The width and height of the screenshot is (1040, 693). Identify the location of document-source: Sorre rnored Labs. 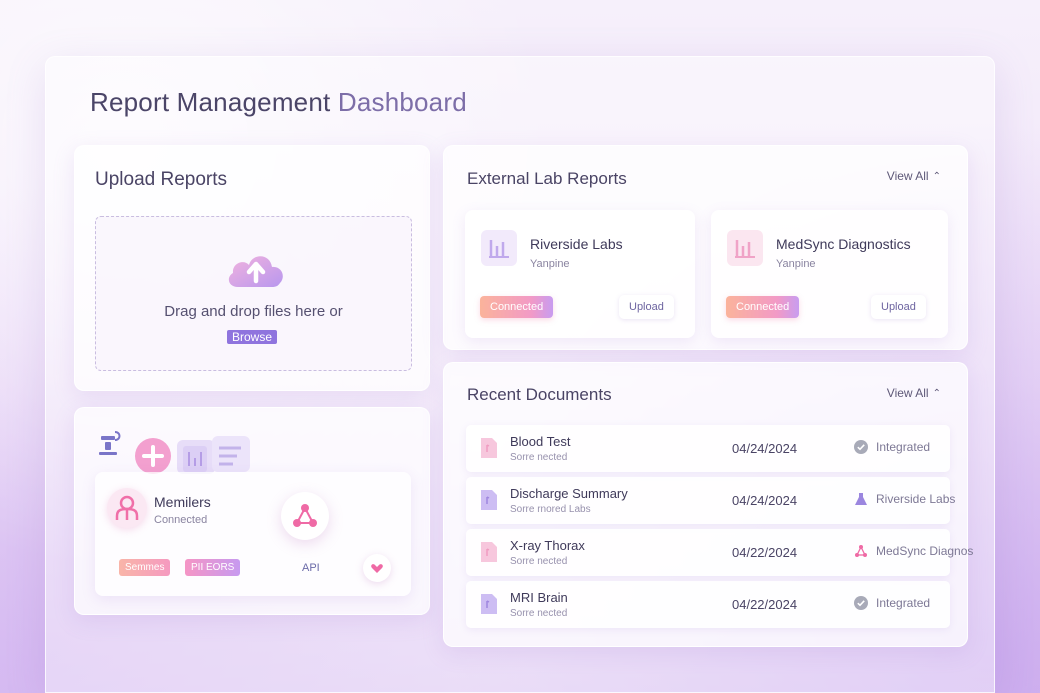
(550, 509).